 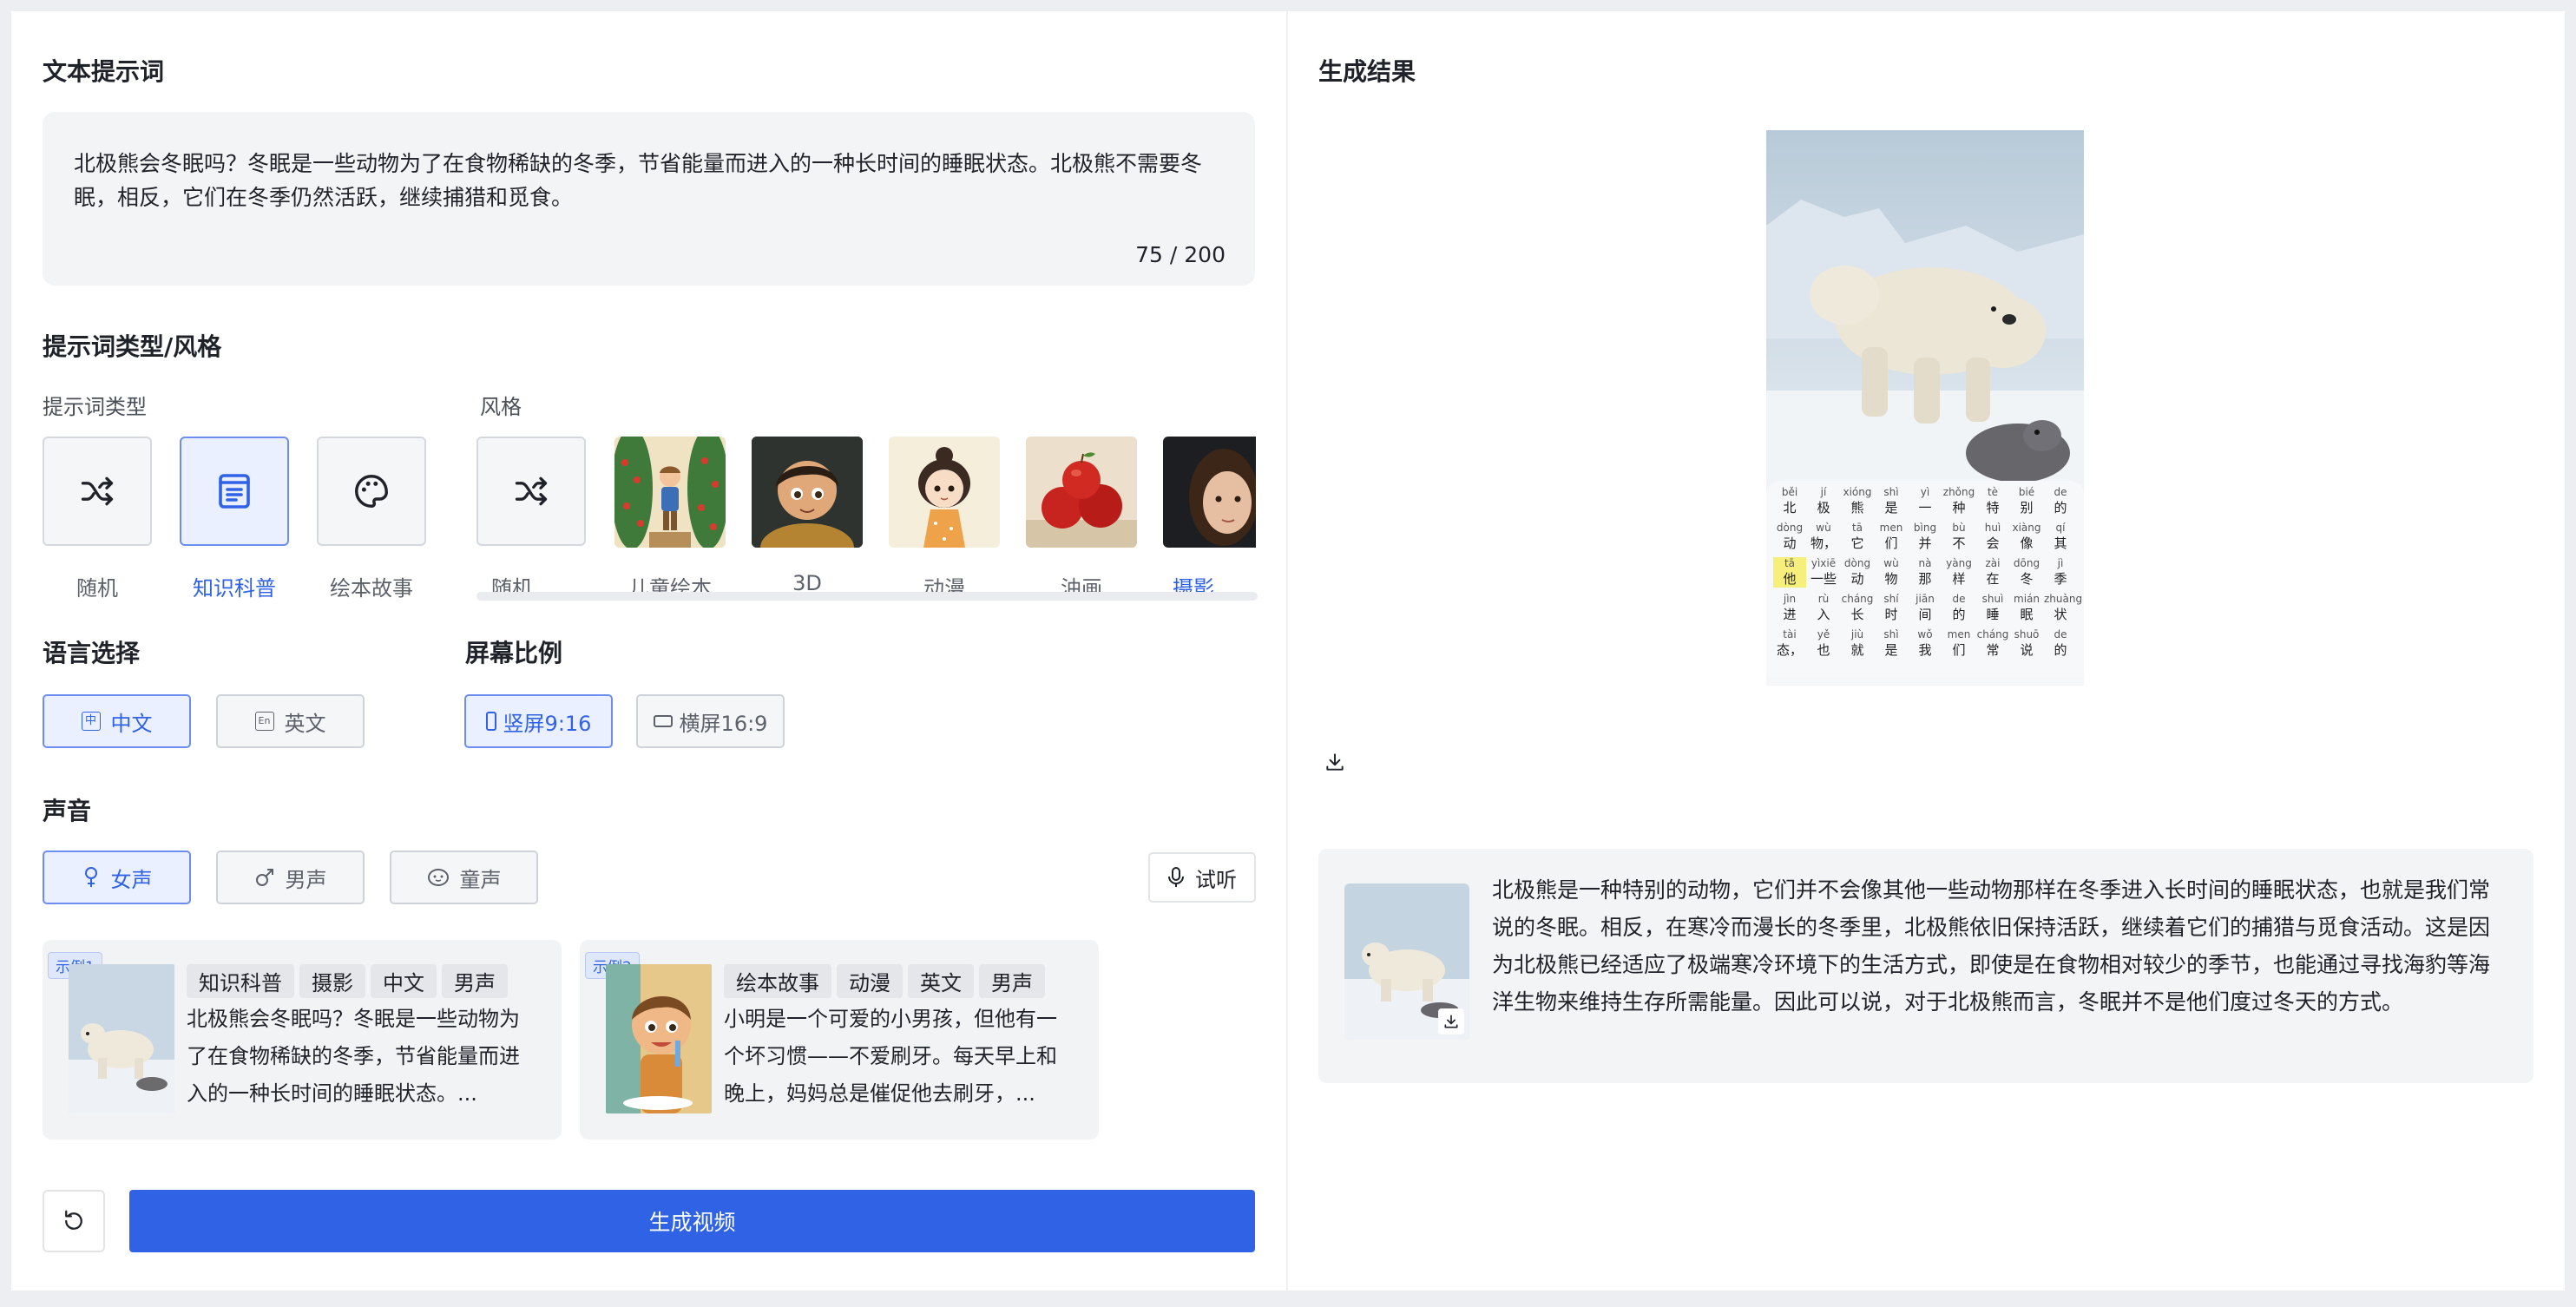 I want to click on cartoon-boy-image, so click(x=659, y=1038).